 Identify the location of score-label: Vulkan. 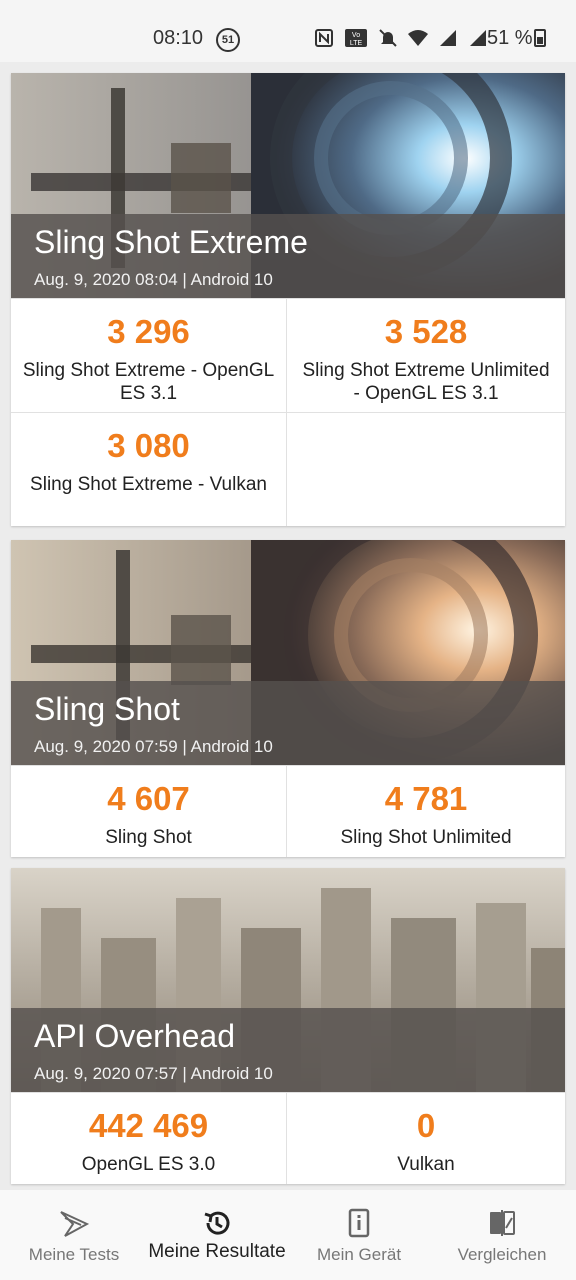
(426, 1164).